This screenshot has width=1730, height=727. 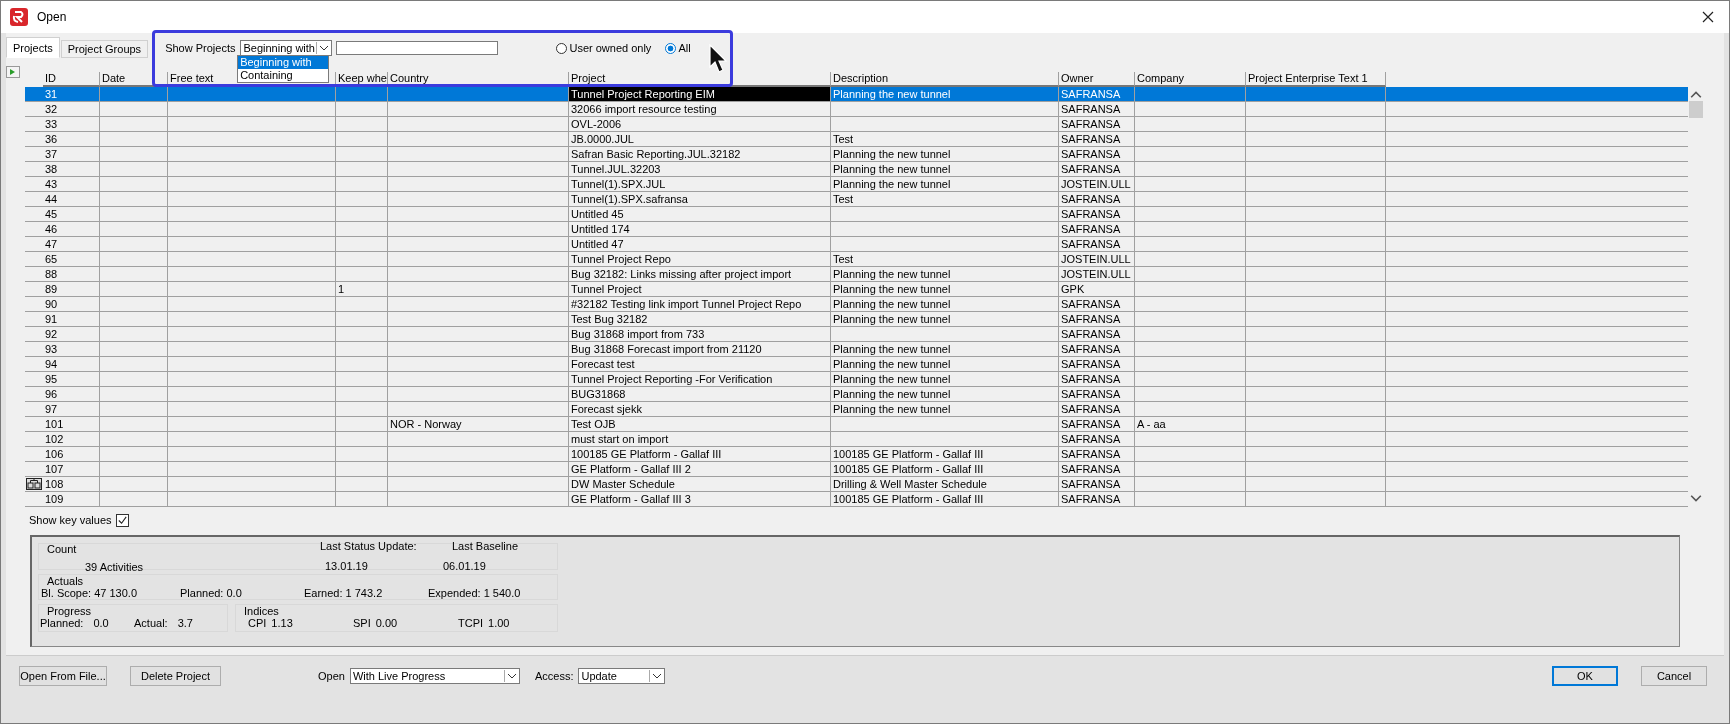 What do you see at coordinates (666, 349) in the screenshot?
I see `table-cell: Bug 31868 Forecast import from 21120` at bounding box center [666, 349].